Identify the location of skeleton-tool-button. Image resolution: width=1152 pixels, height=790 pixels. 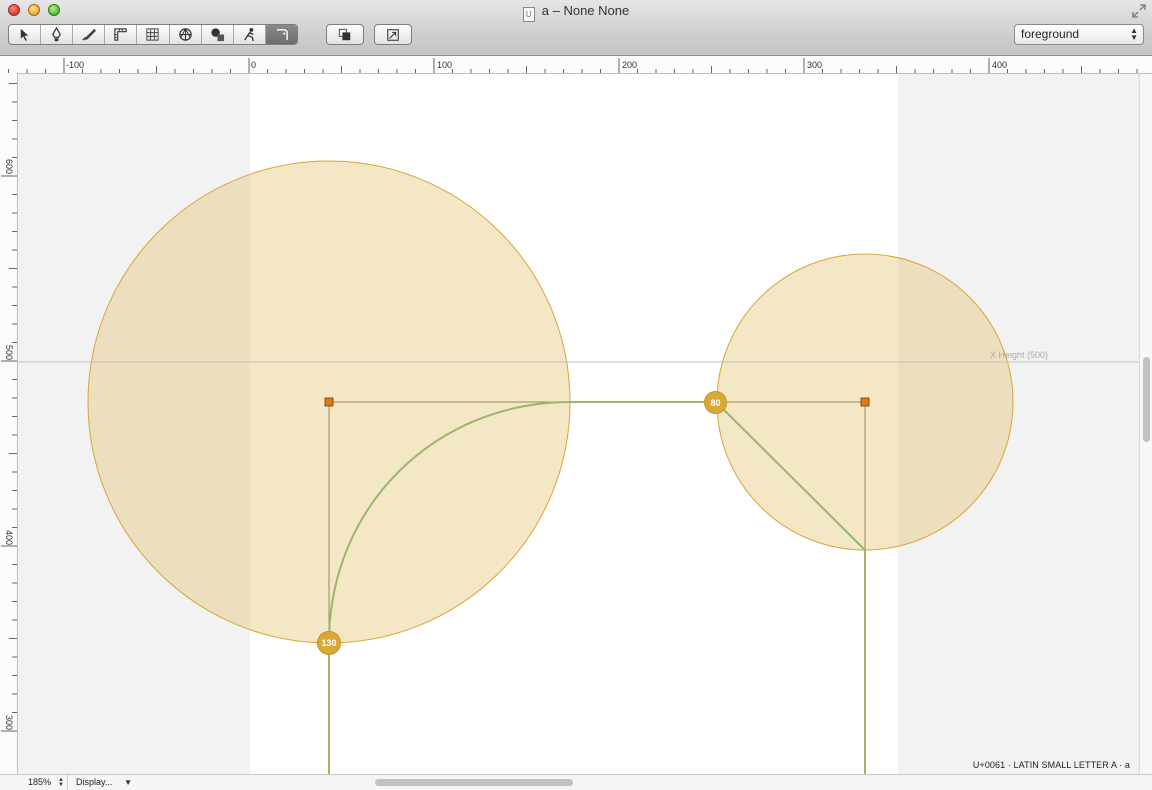
(250, 34).